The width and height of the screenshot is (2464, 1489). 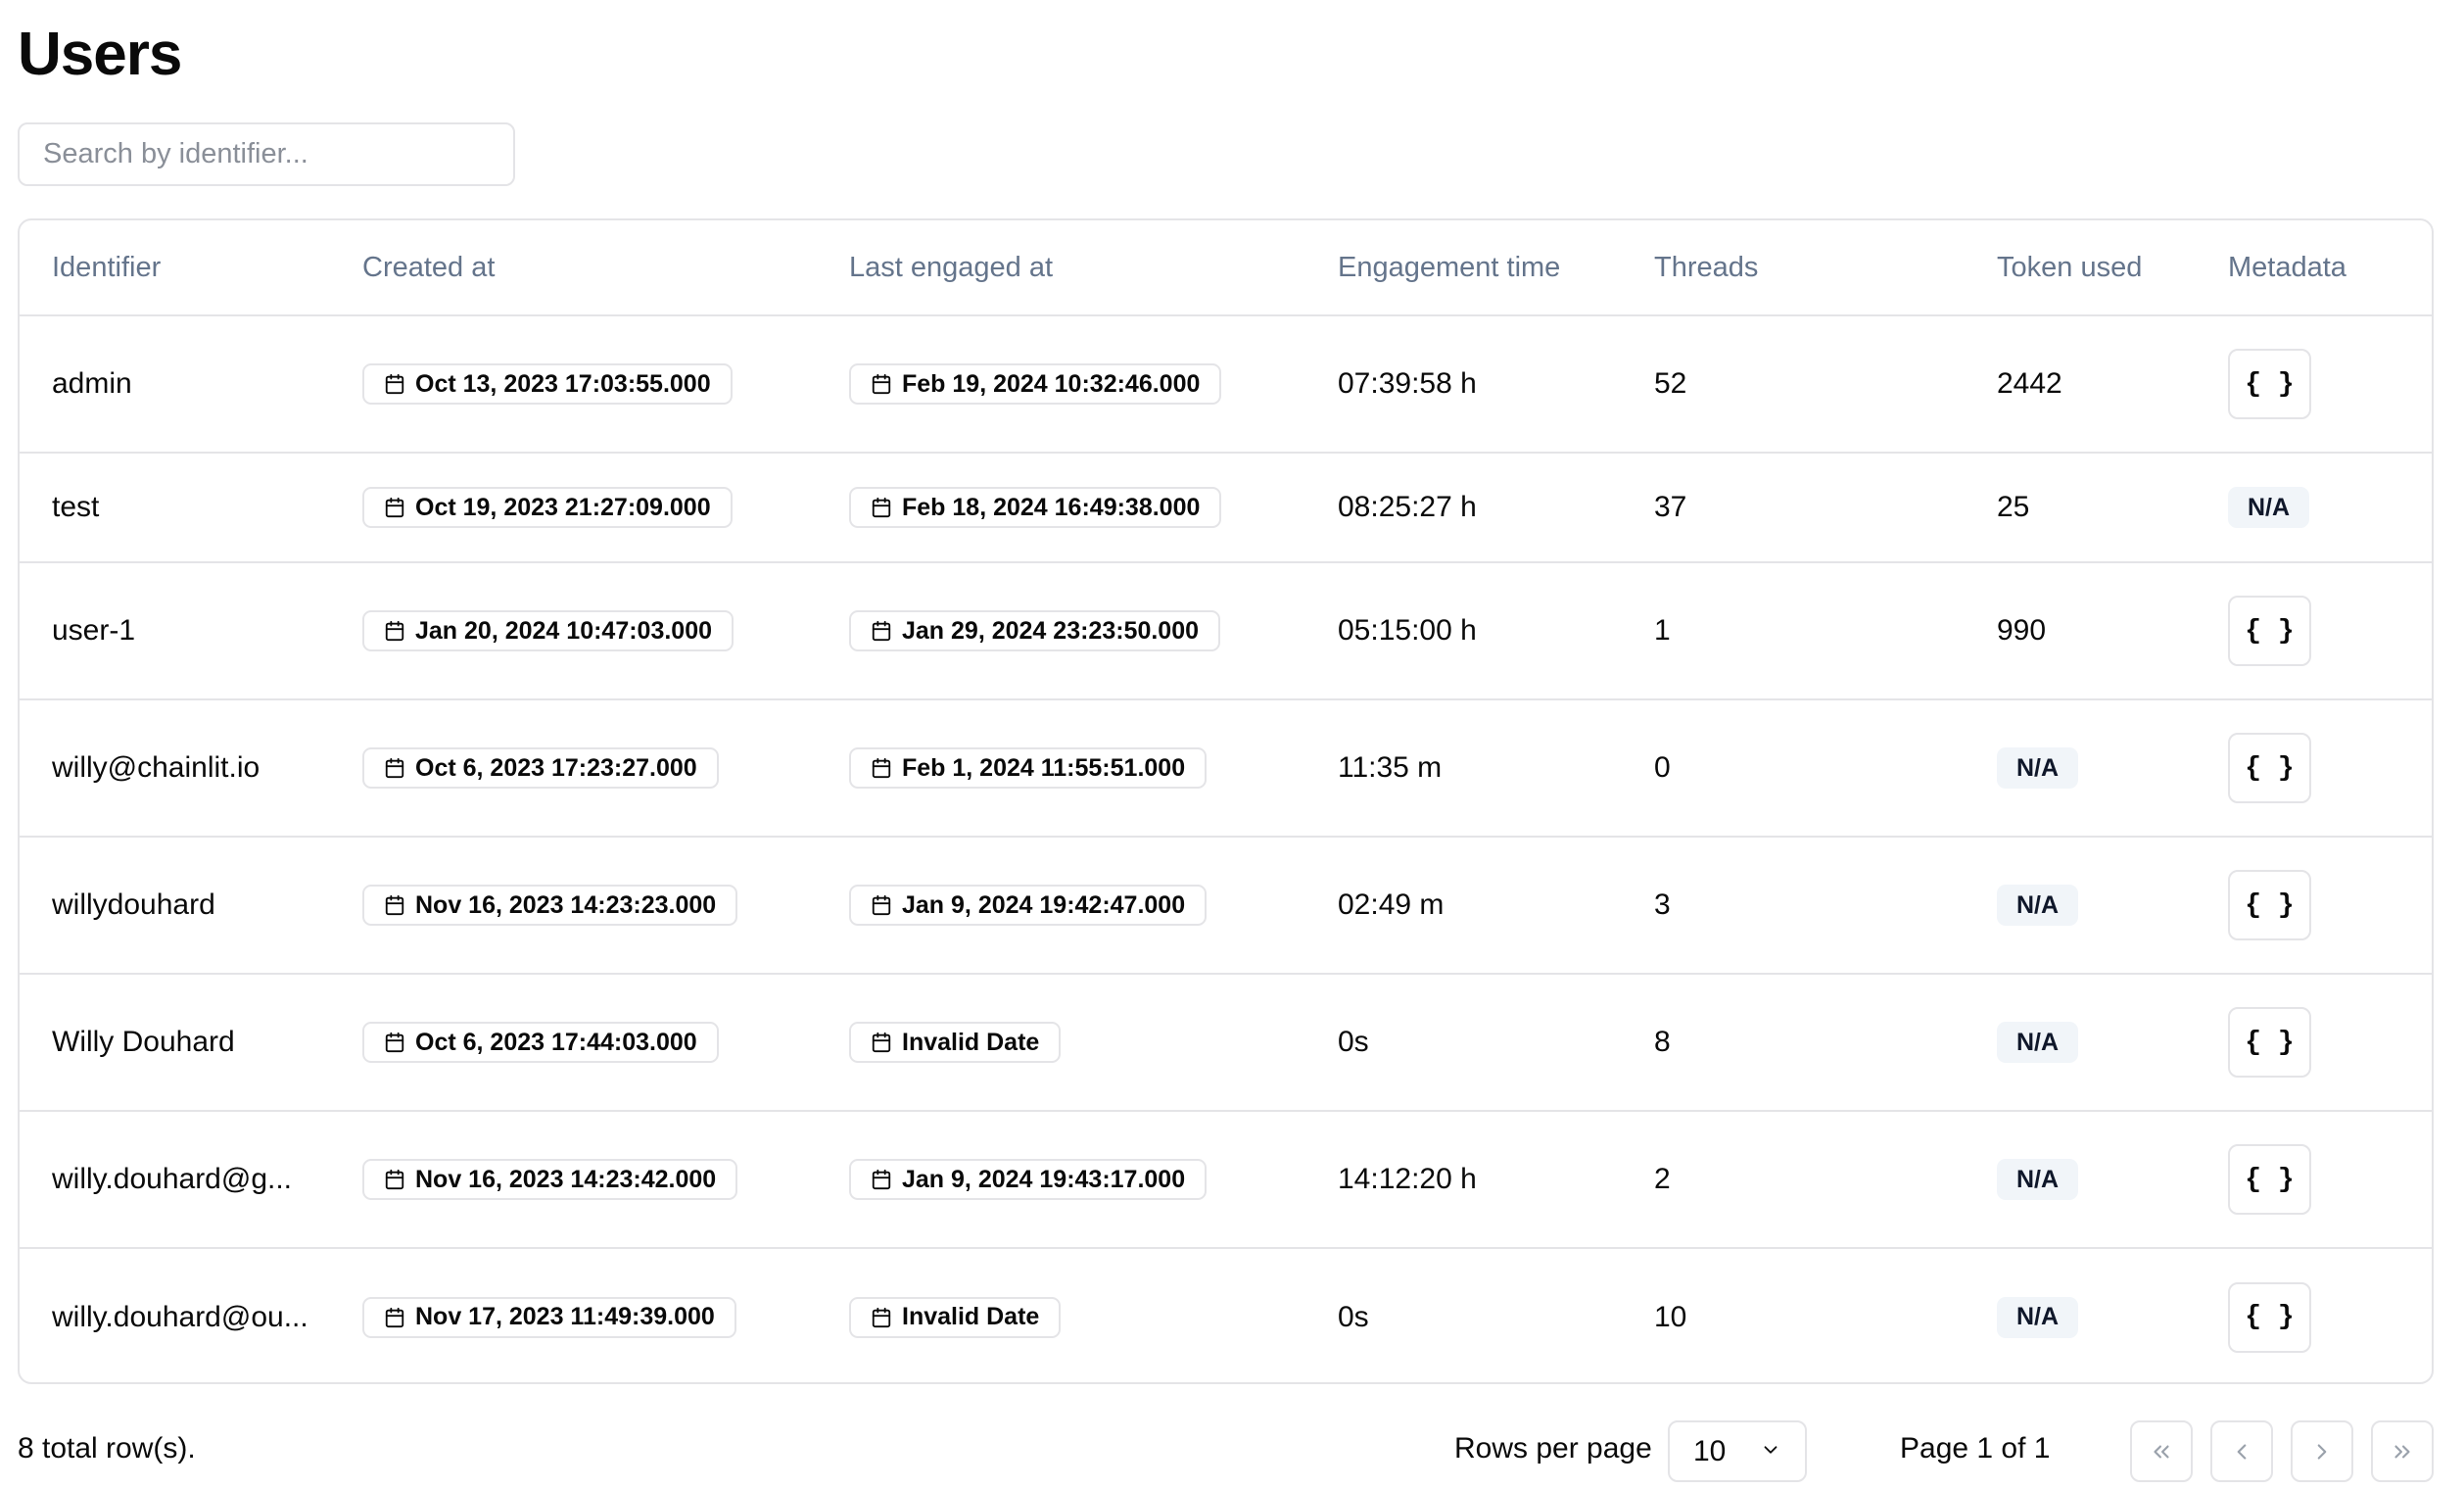 I want to click on last-engaged-at-badge: Feb 18, 2024 16:49:38.000, so click(x=1035, y=508).